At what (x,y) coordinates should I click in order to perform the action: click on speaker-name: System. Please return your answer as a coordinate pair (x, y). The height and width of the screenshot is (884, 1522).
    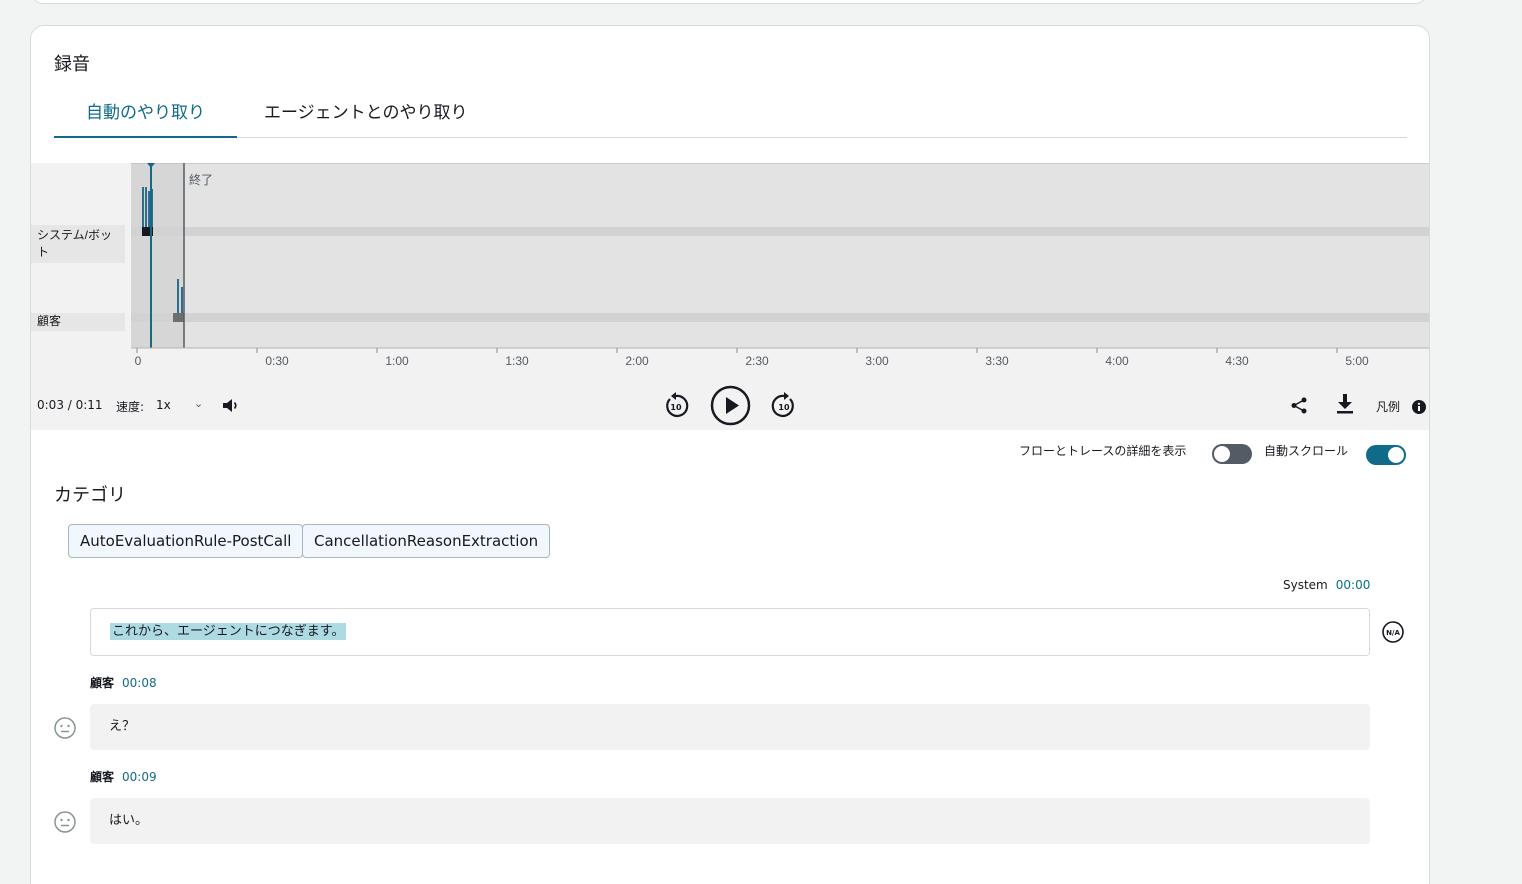
    Looking at the image, I should click on (1305, 585).